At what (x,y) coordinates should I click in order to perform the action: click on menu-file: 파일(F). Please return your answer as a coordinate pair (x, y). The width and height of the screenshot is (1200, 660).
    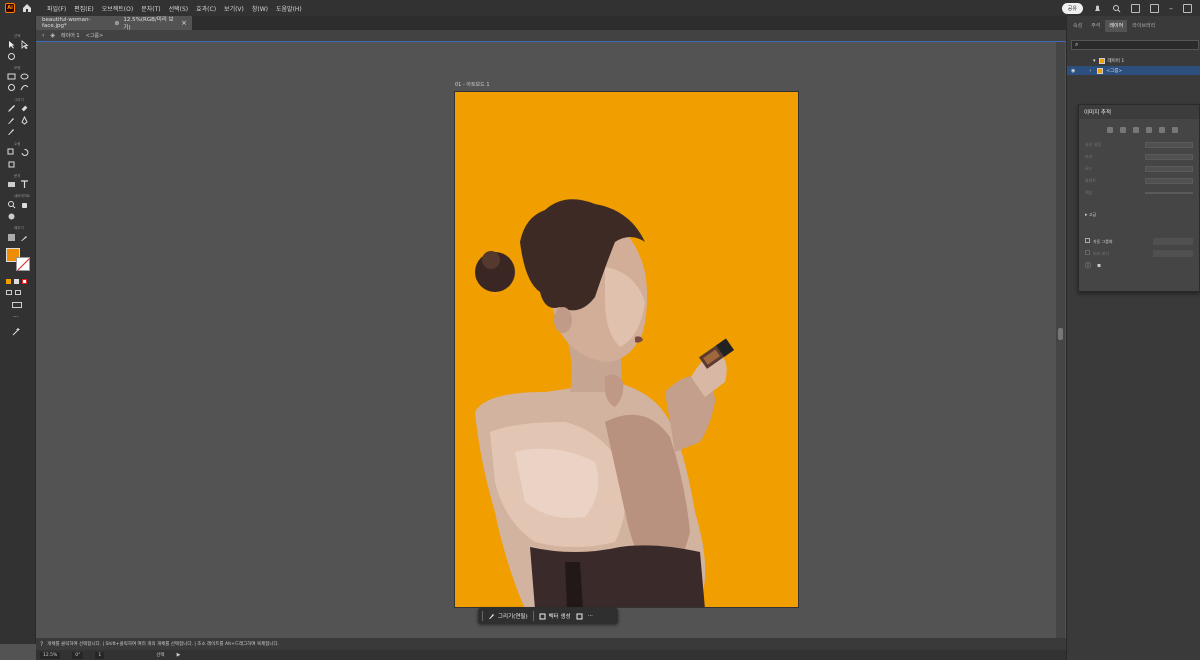
    Looking at the image, I should click on (56, 8).